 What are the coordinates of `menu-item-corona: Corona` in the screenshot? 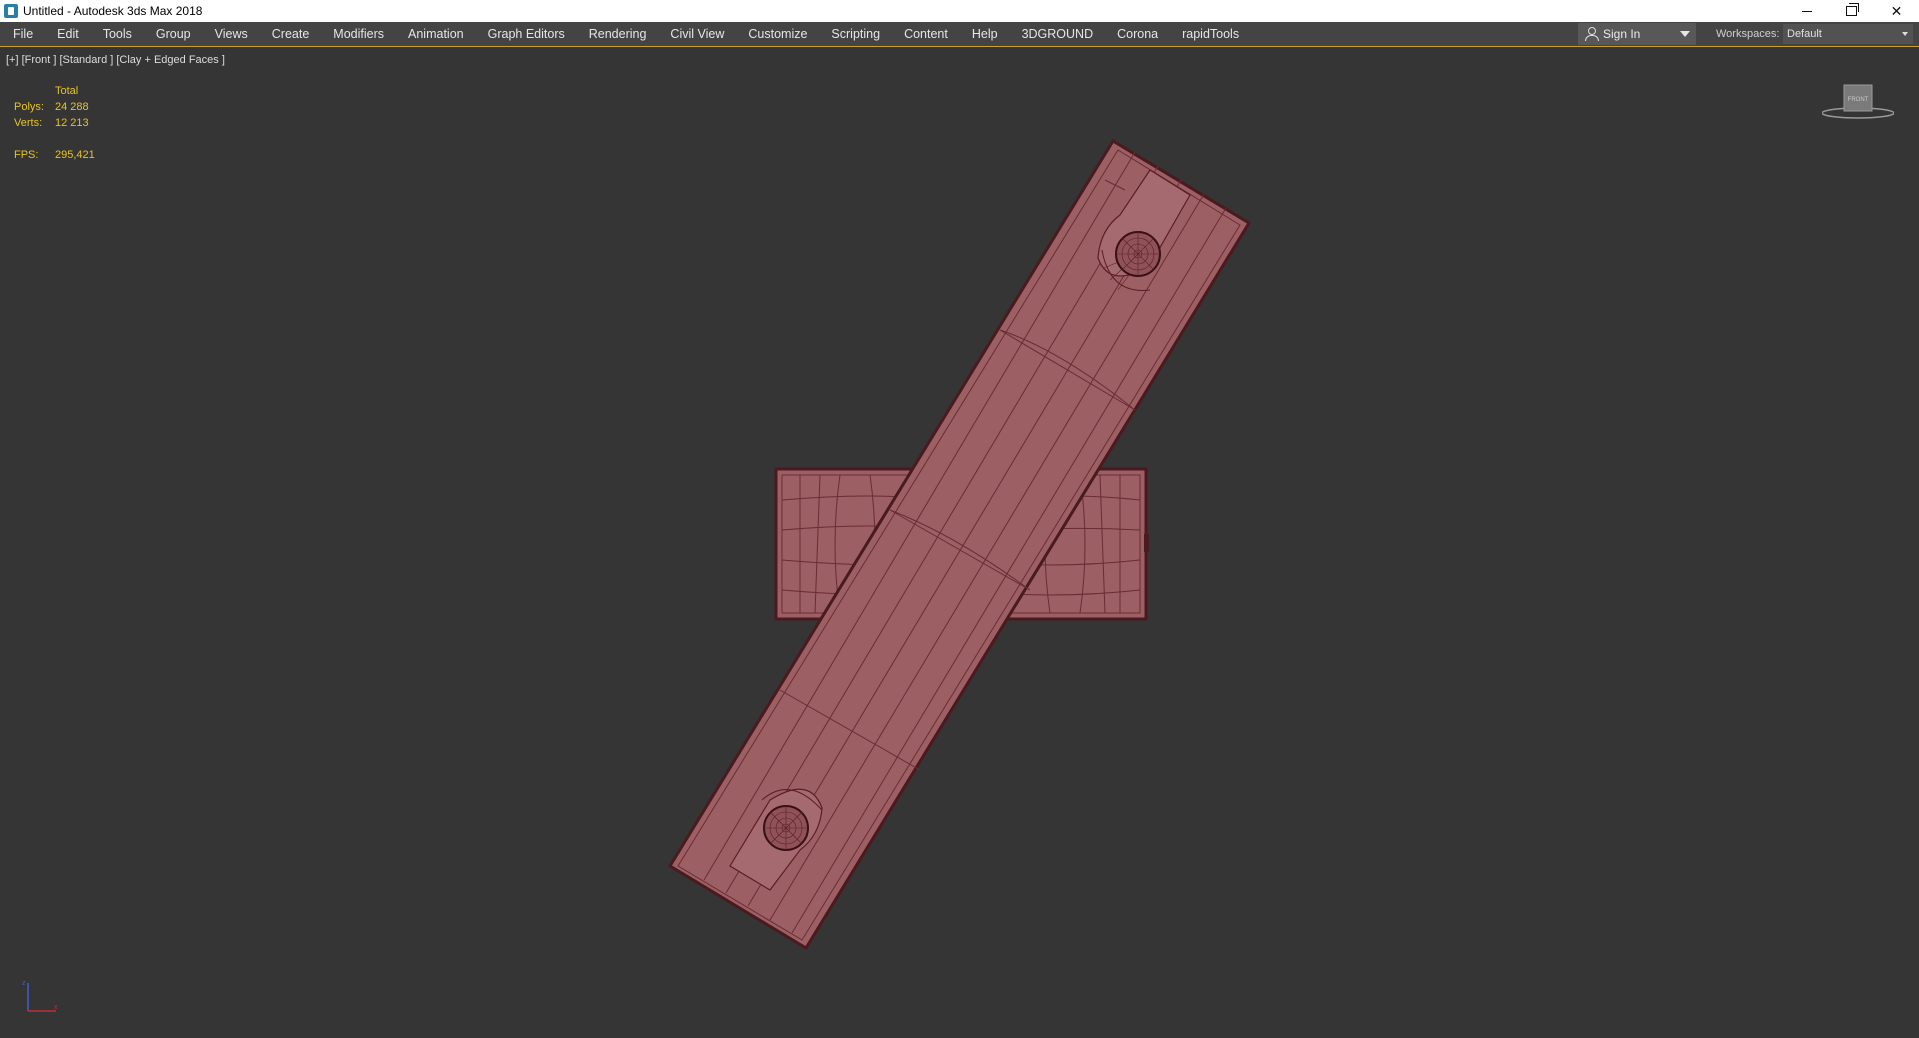 It's located at (1137, 34).